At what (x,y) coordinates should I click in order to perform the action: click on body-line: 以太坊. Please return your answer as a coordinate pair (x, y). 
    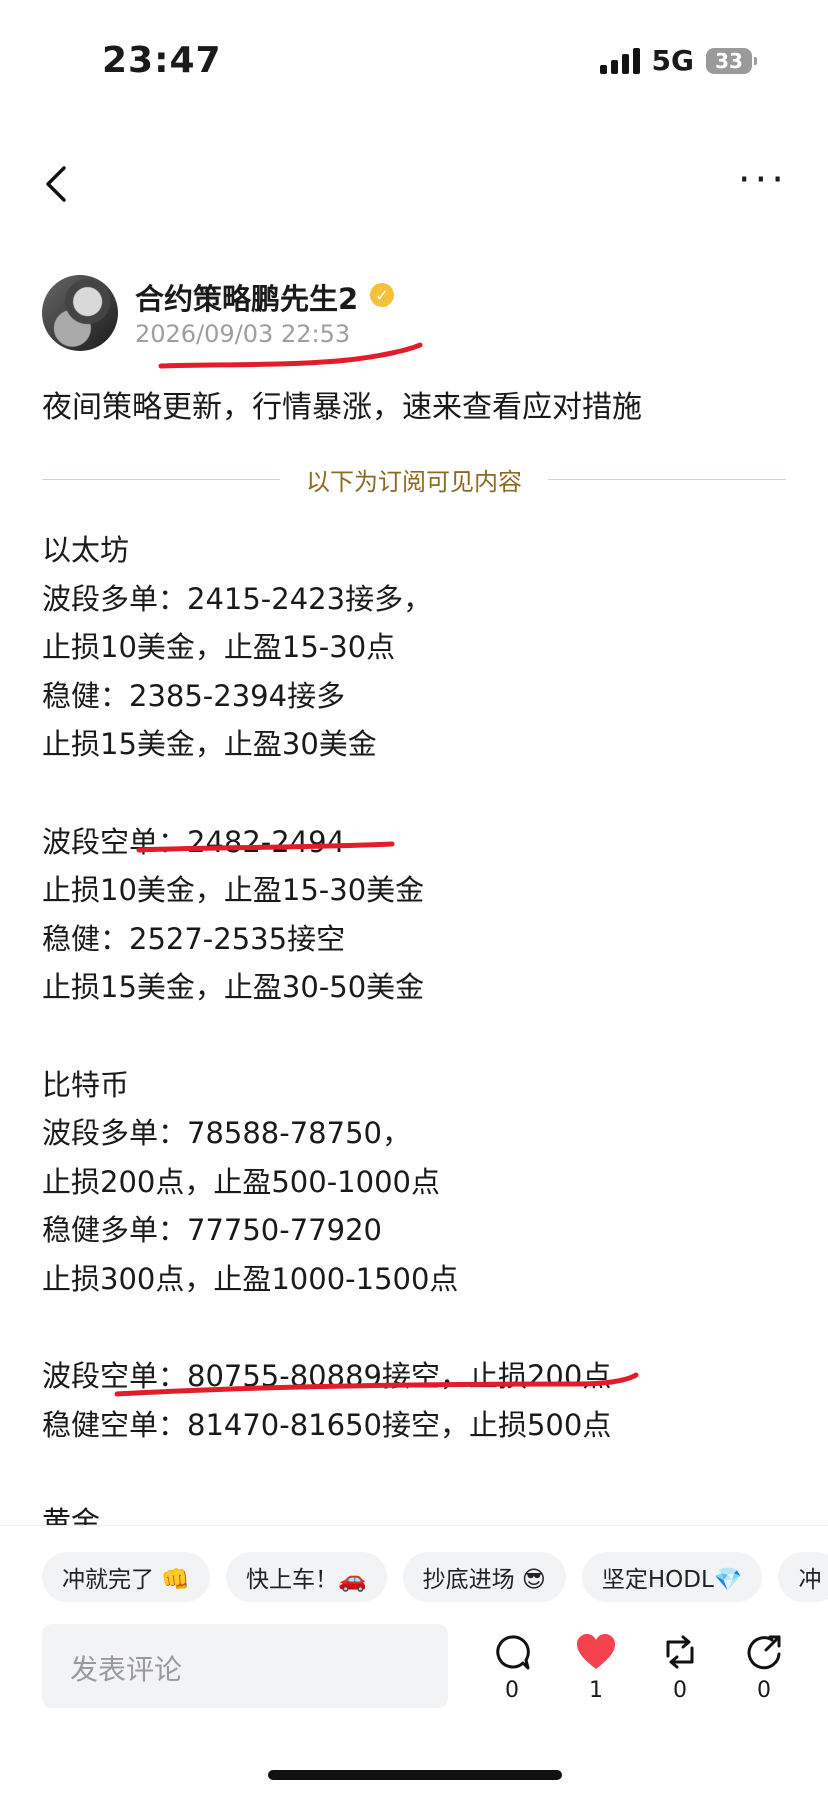
    Looking at the image, I should click on (86, 550).